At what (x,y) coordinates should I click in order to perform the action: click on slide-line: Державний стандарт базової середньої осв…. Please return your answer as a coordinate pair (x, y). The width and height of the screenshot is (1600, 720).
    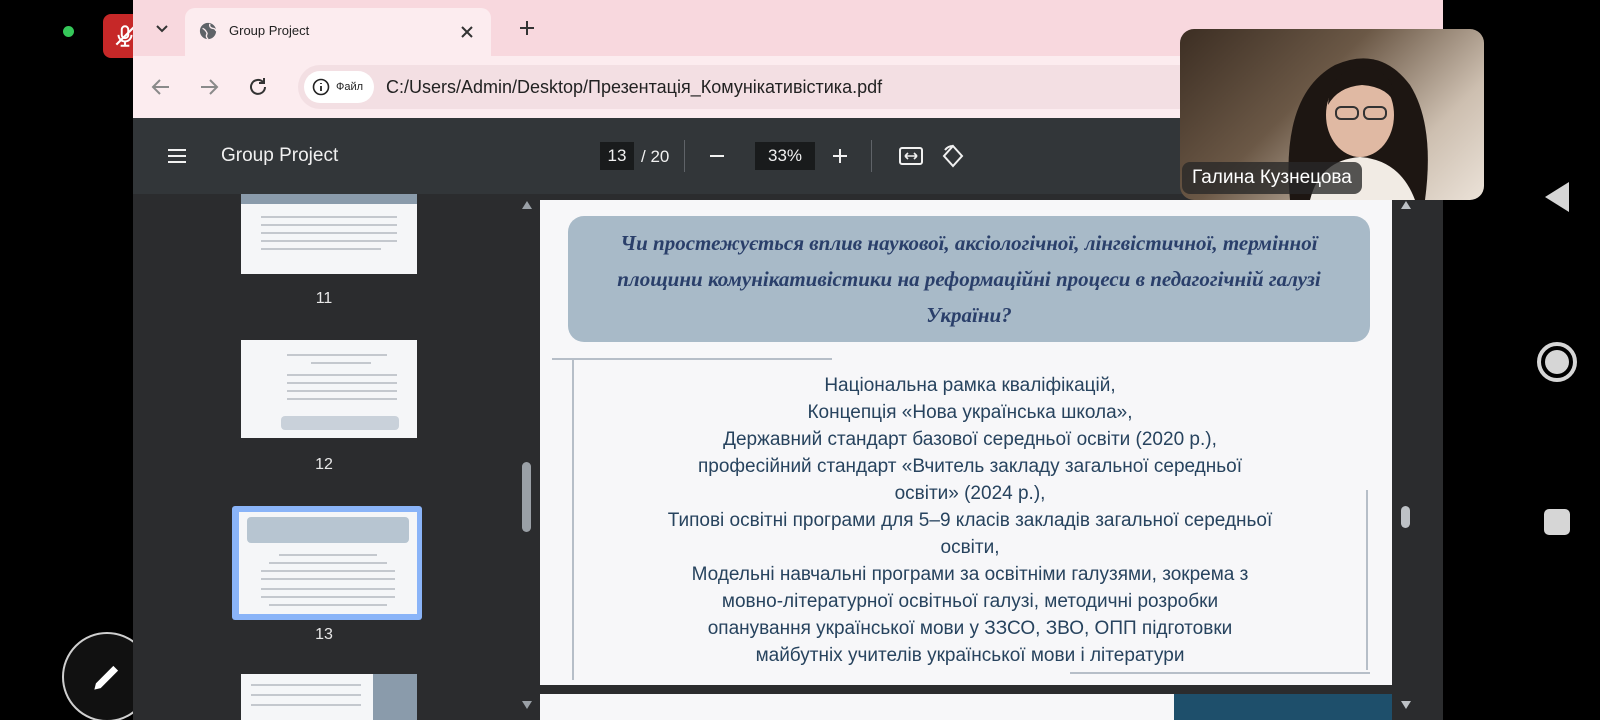
    Looking at the image, I should click on (970, 439).